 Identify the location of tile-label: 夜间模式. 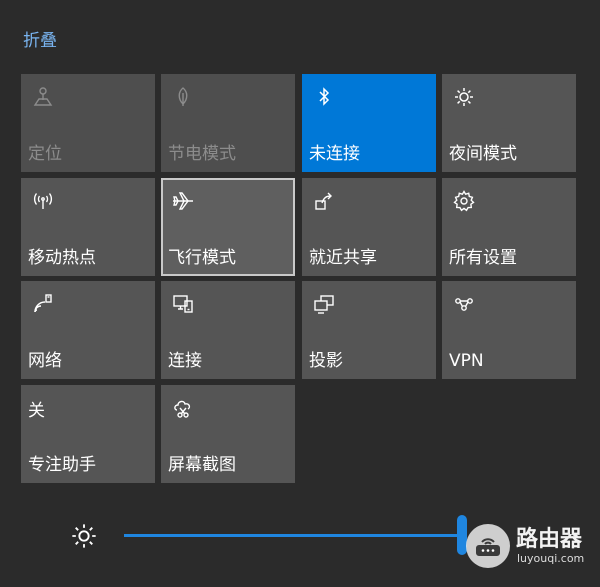
(483, 154).